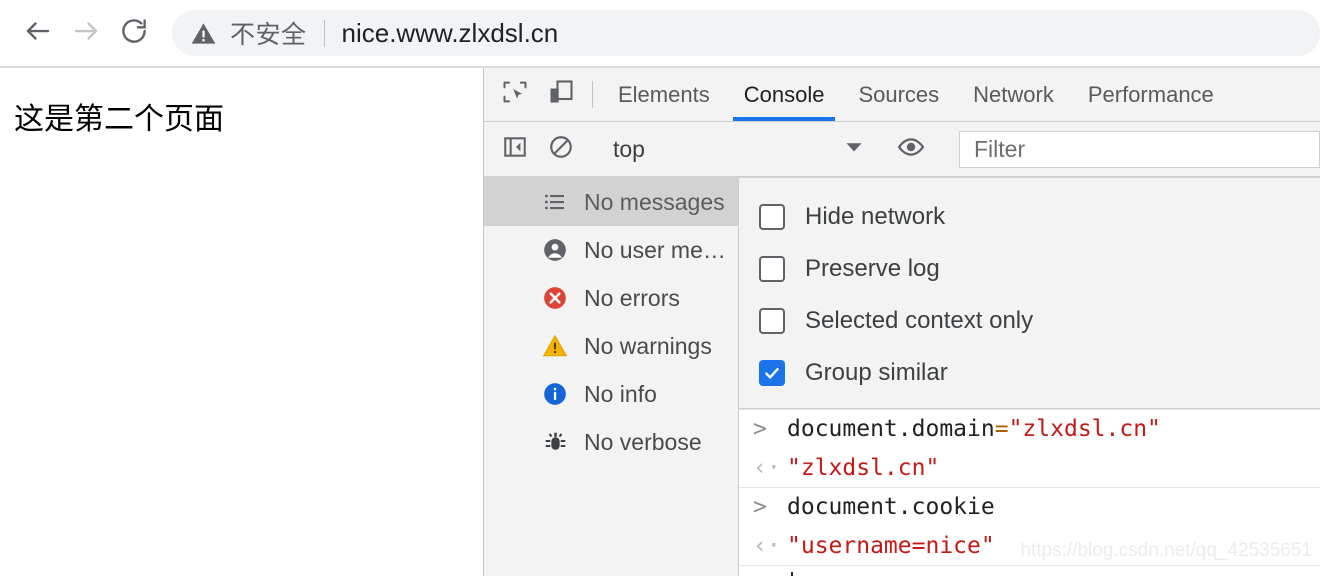 The height and width of the screenshot is (576, 1320). Describe the element at coordinates (643, 441) in the screenshot. I see `sidebar-item-label: No verbose` at that location.